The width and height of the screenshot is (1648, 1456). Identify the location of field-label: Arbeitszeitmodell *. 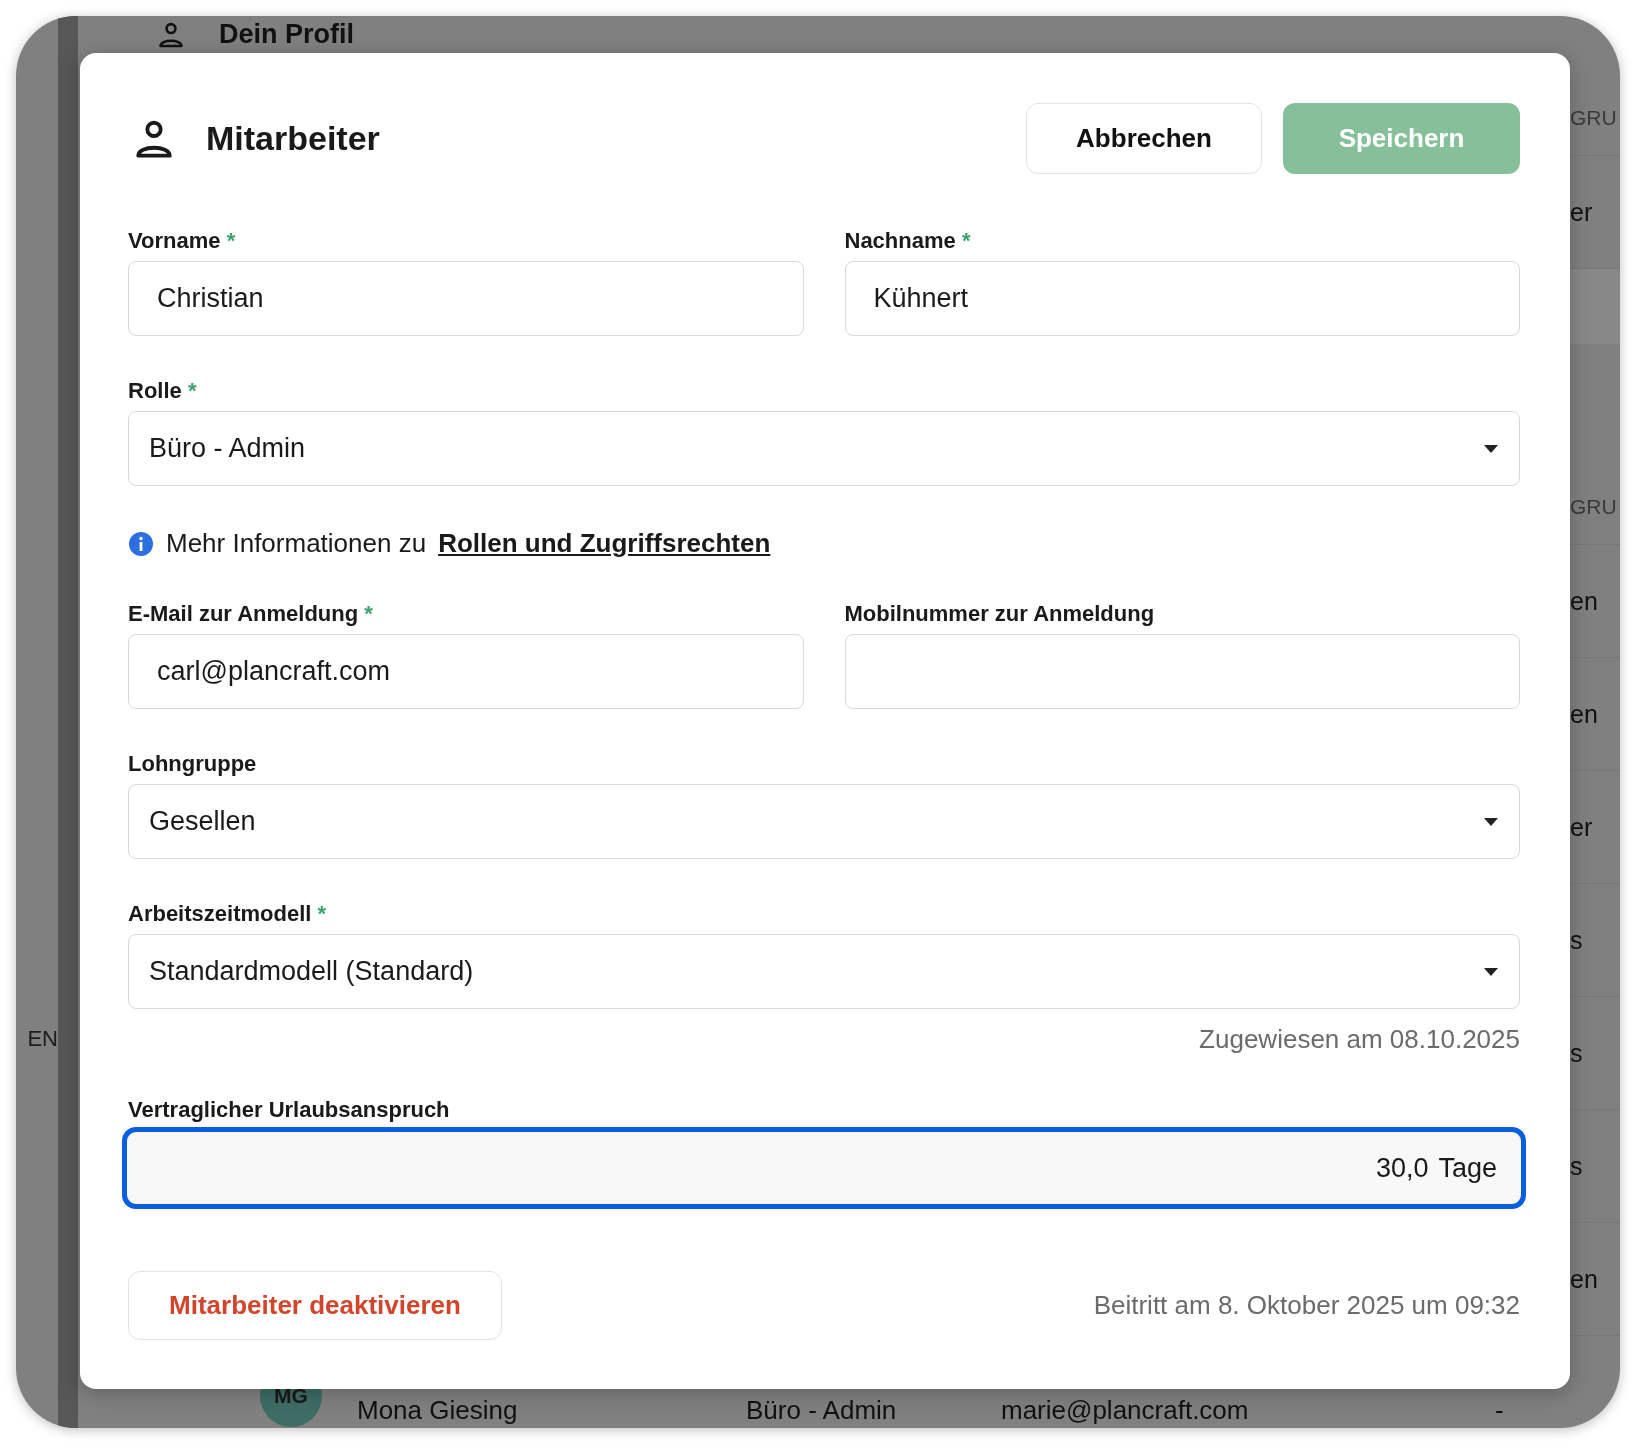
(228, 914).